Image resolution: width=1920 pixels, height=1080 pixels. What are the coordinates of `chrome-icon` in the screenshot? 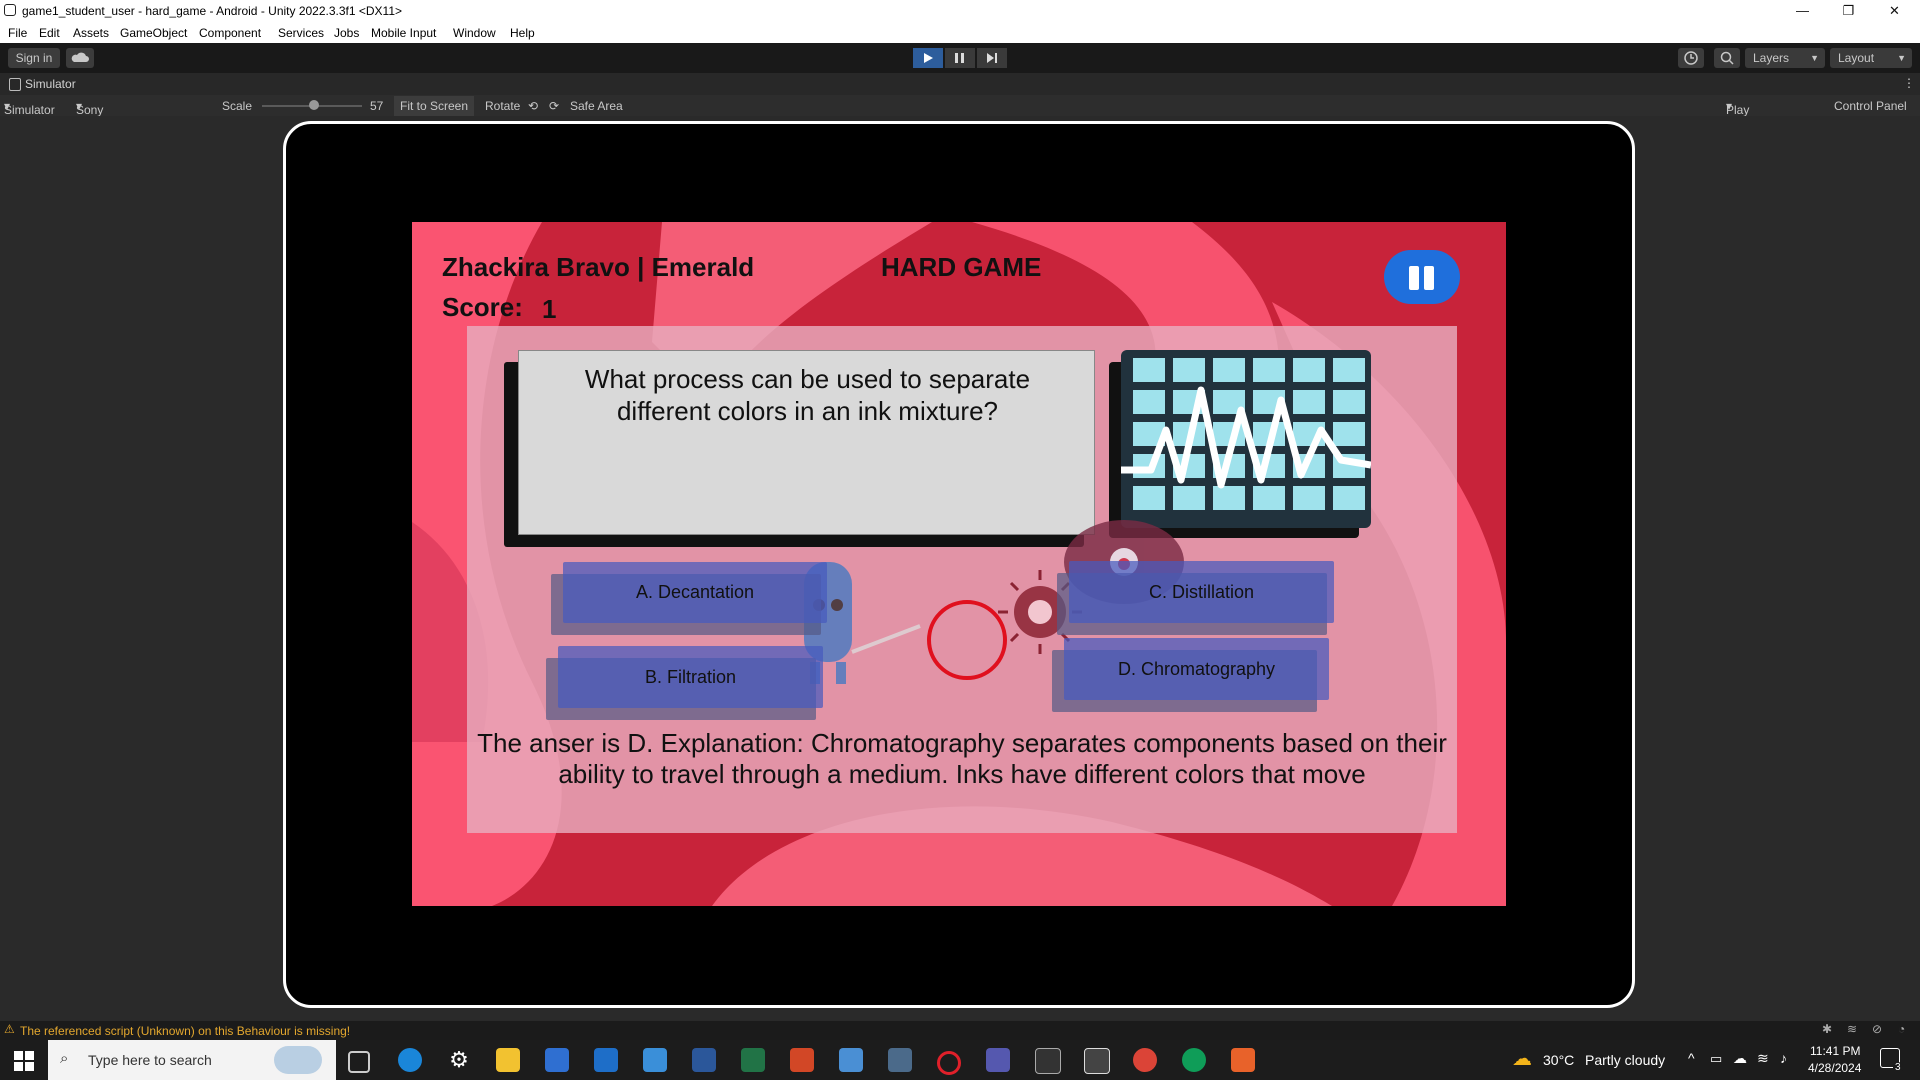 It's located at (1145, 1060).